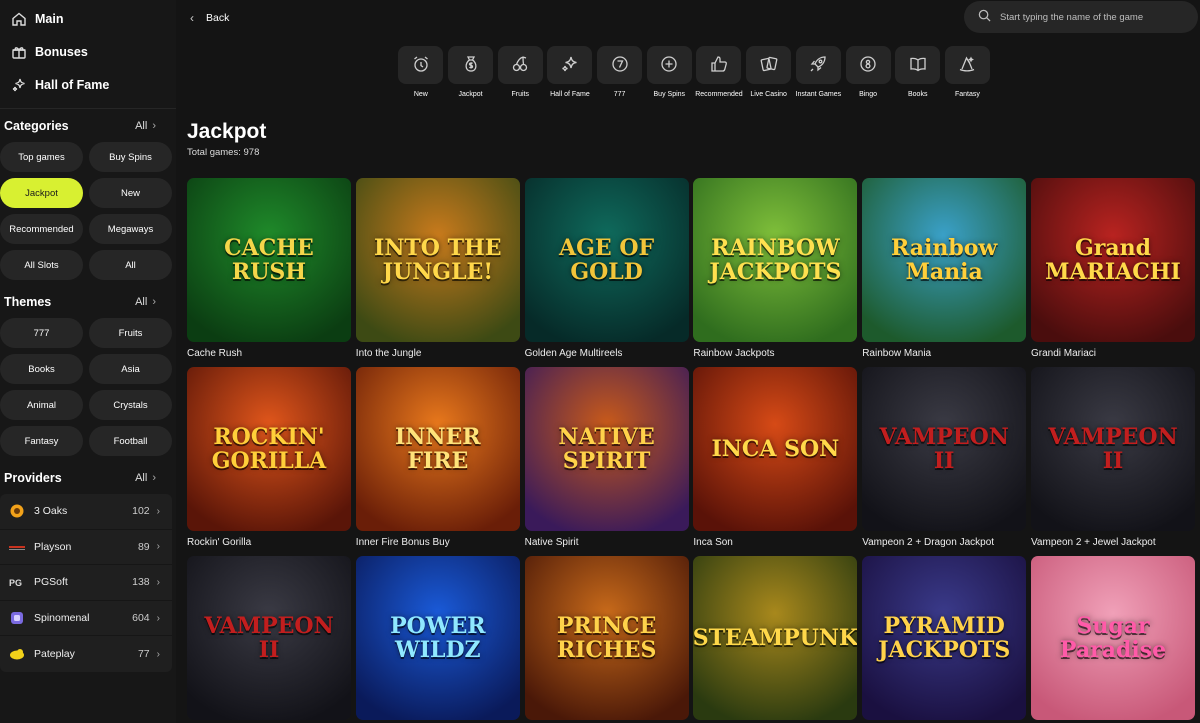 The image size is (1200, 723). What do you see at coordinates (86, 619) in the screenshot?
I see `provider-spinomenal: Spinomenal 604 ›` at bounding box center [86, 619].